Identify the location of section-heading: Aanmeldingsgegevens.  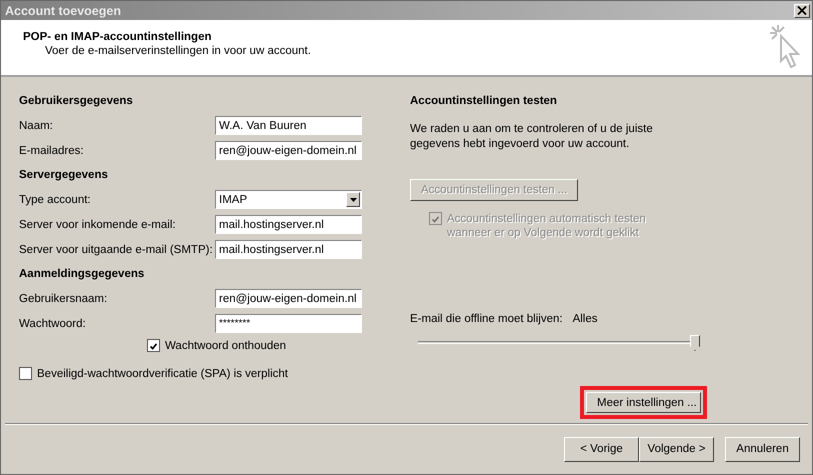
(82, 274).